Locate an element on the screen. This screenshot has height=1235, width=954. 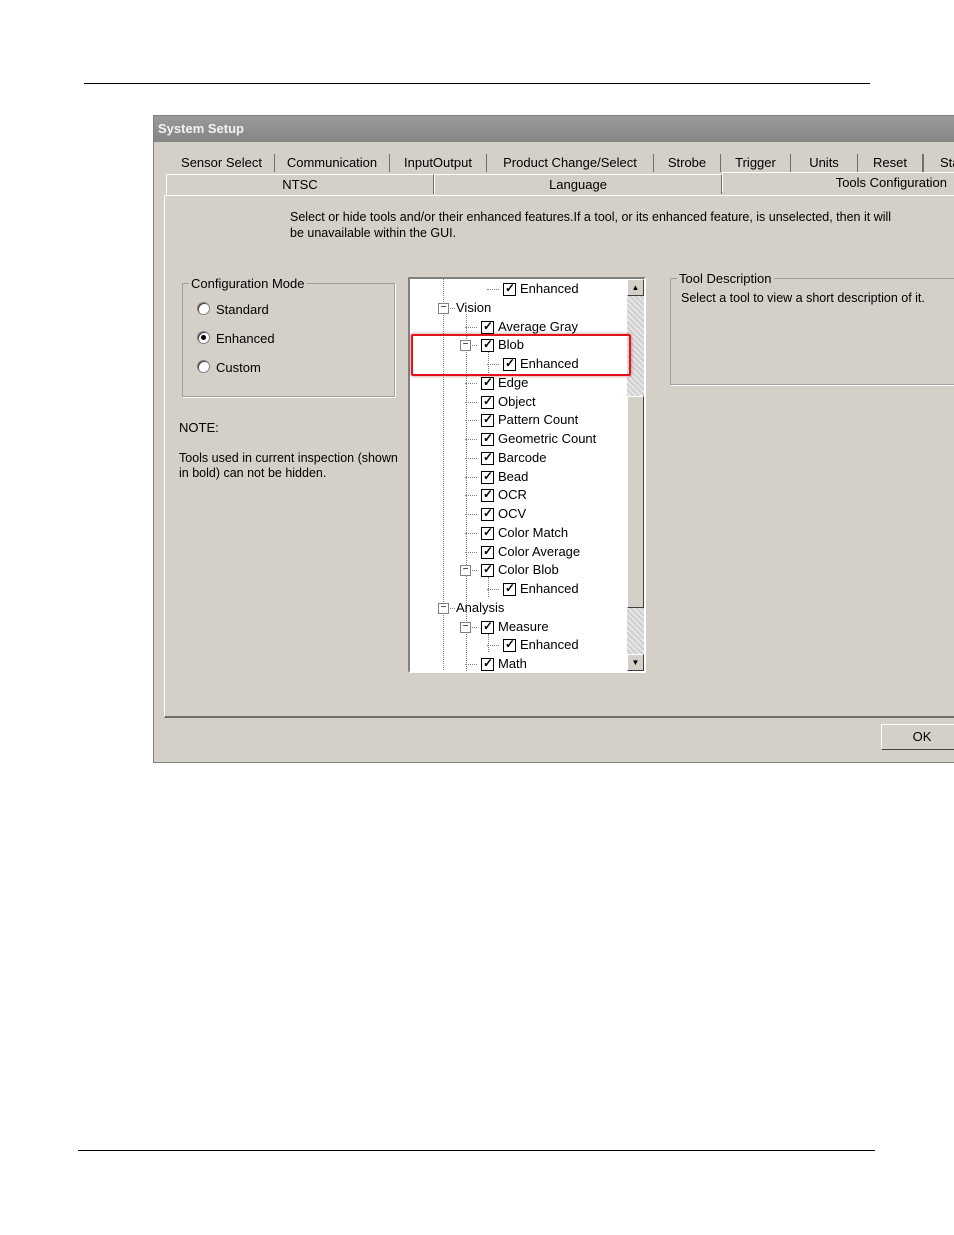
tree-item-object: ✓ Object is located at coordinates (515, 402).